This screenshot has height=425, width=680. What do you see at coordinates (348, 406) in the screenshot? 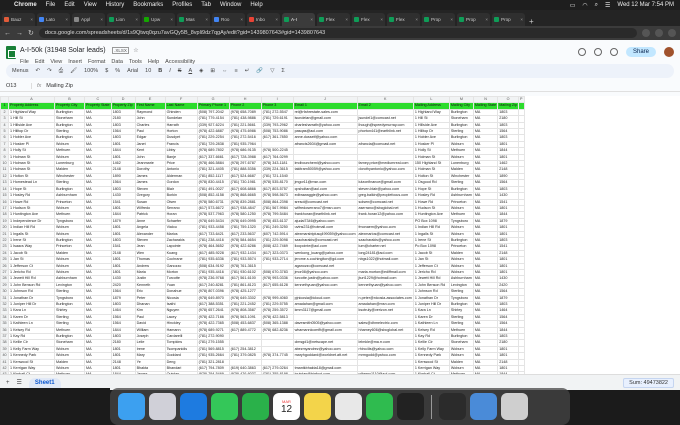
I see `chrome-icon` at bounding box center [348, 406].